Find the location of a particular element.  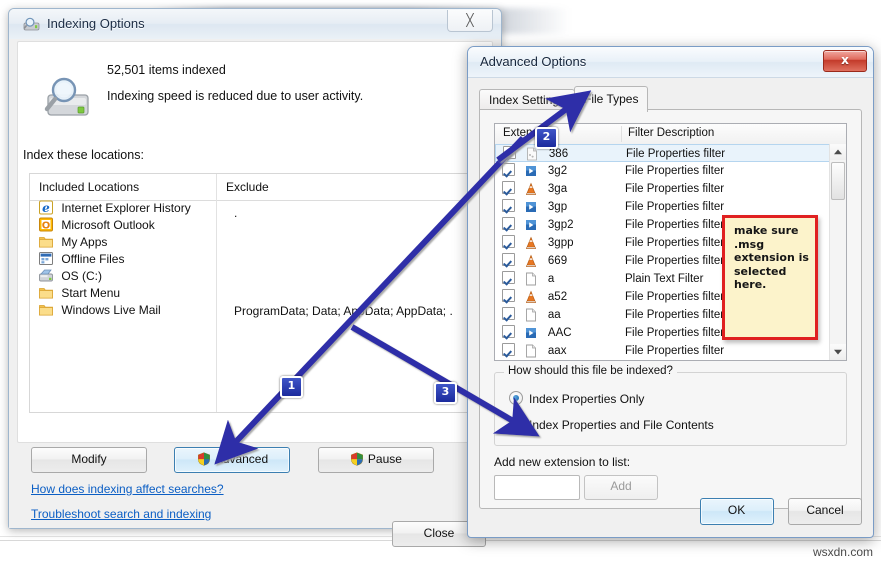

scrollbar-thumb is located at coordinates (838, 181).